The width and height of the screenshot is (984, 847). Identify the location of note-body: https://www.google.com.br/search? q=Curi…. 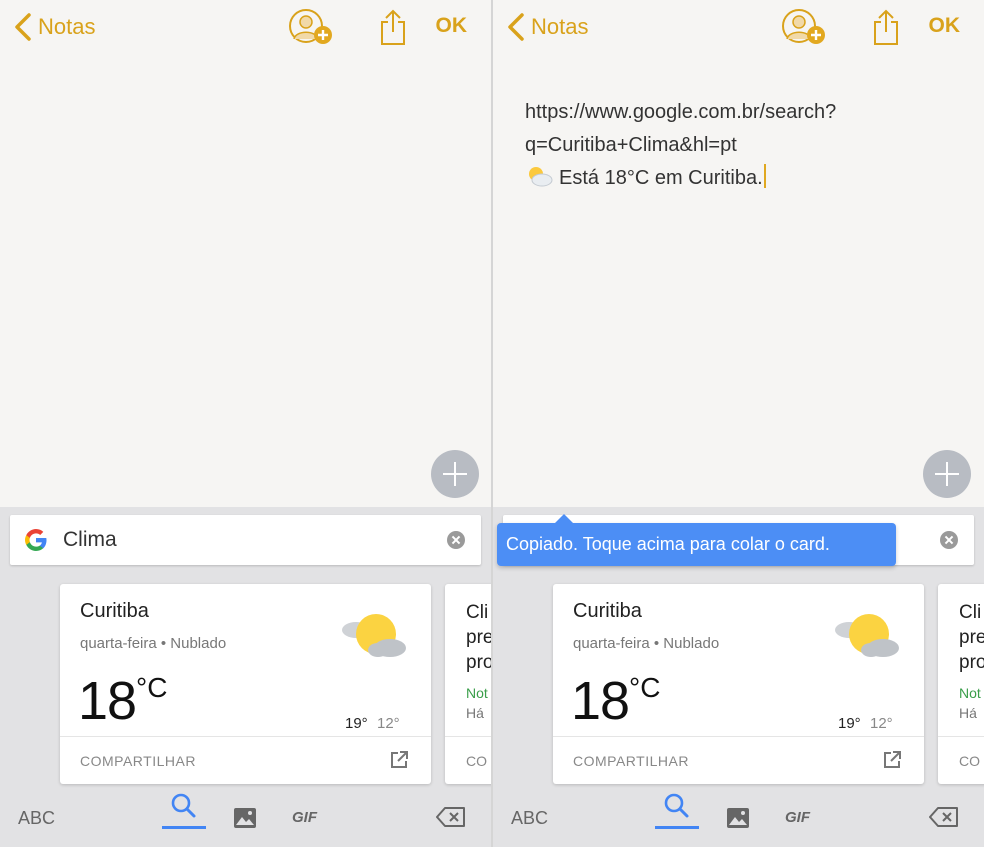
(734, 145).